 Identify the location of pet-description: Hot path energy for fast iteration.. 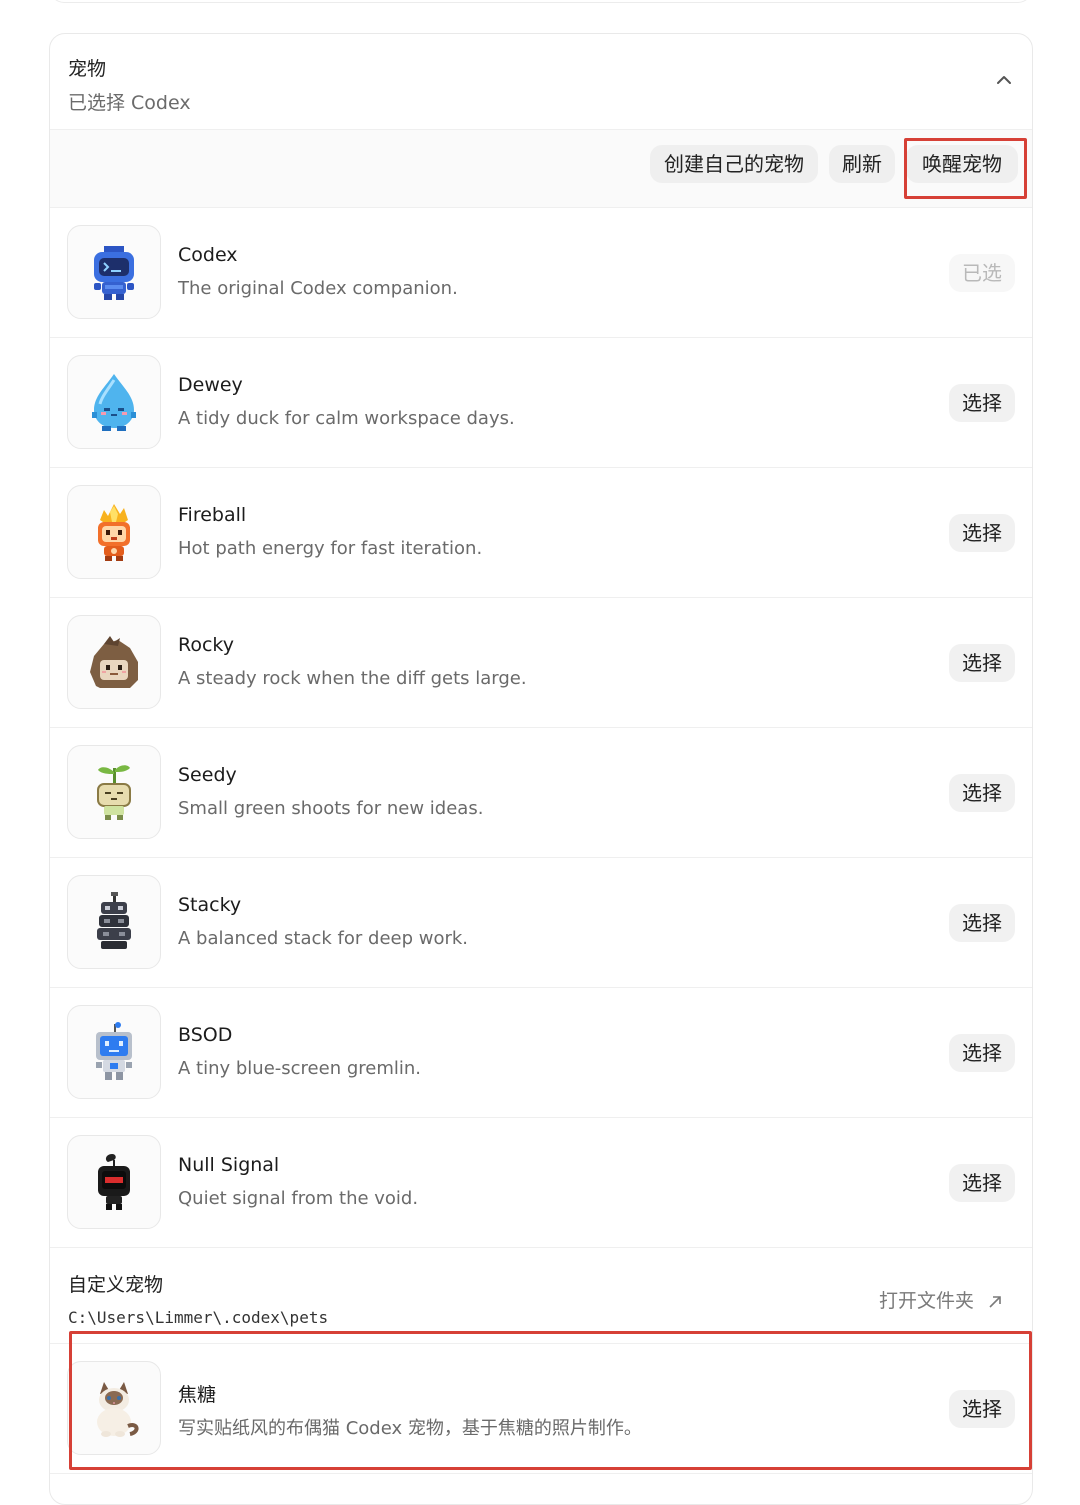
(330, 548).